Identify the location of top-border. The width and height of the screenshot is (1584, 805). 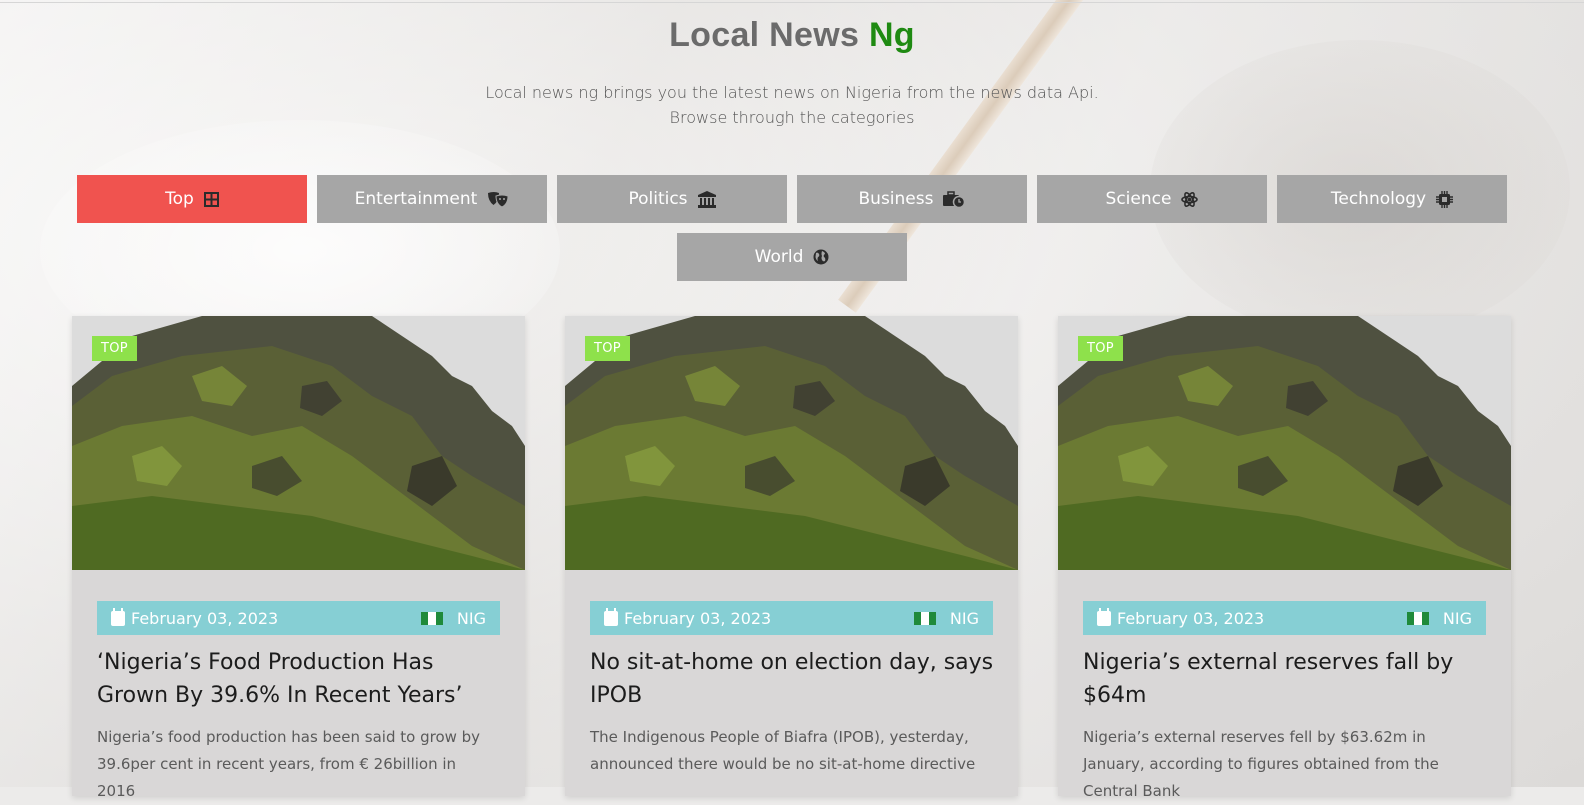
(792, 2).